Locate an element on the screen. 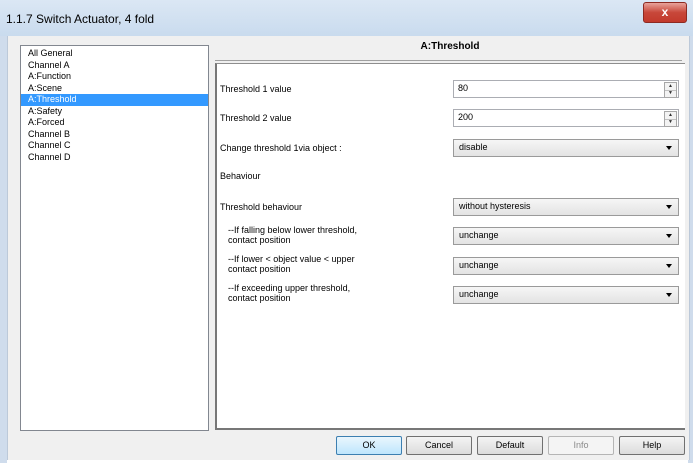 This screenshot has width=693, height=463. threshold1-stepper: ▲ ▼ is located at coordinates (670, 90).